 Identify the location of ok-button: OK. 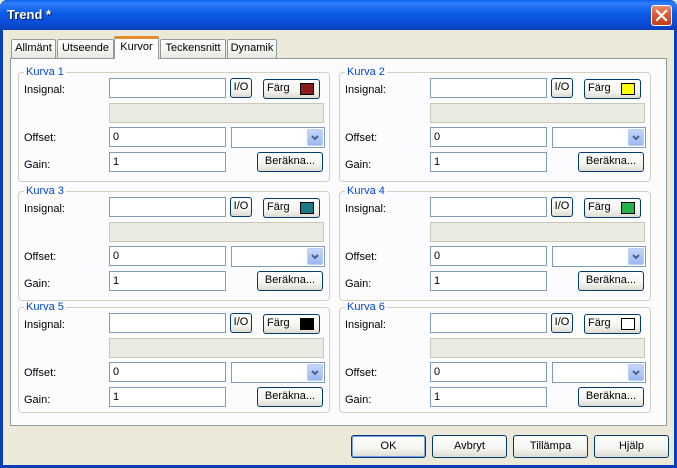
(388, 446).